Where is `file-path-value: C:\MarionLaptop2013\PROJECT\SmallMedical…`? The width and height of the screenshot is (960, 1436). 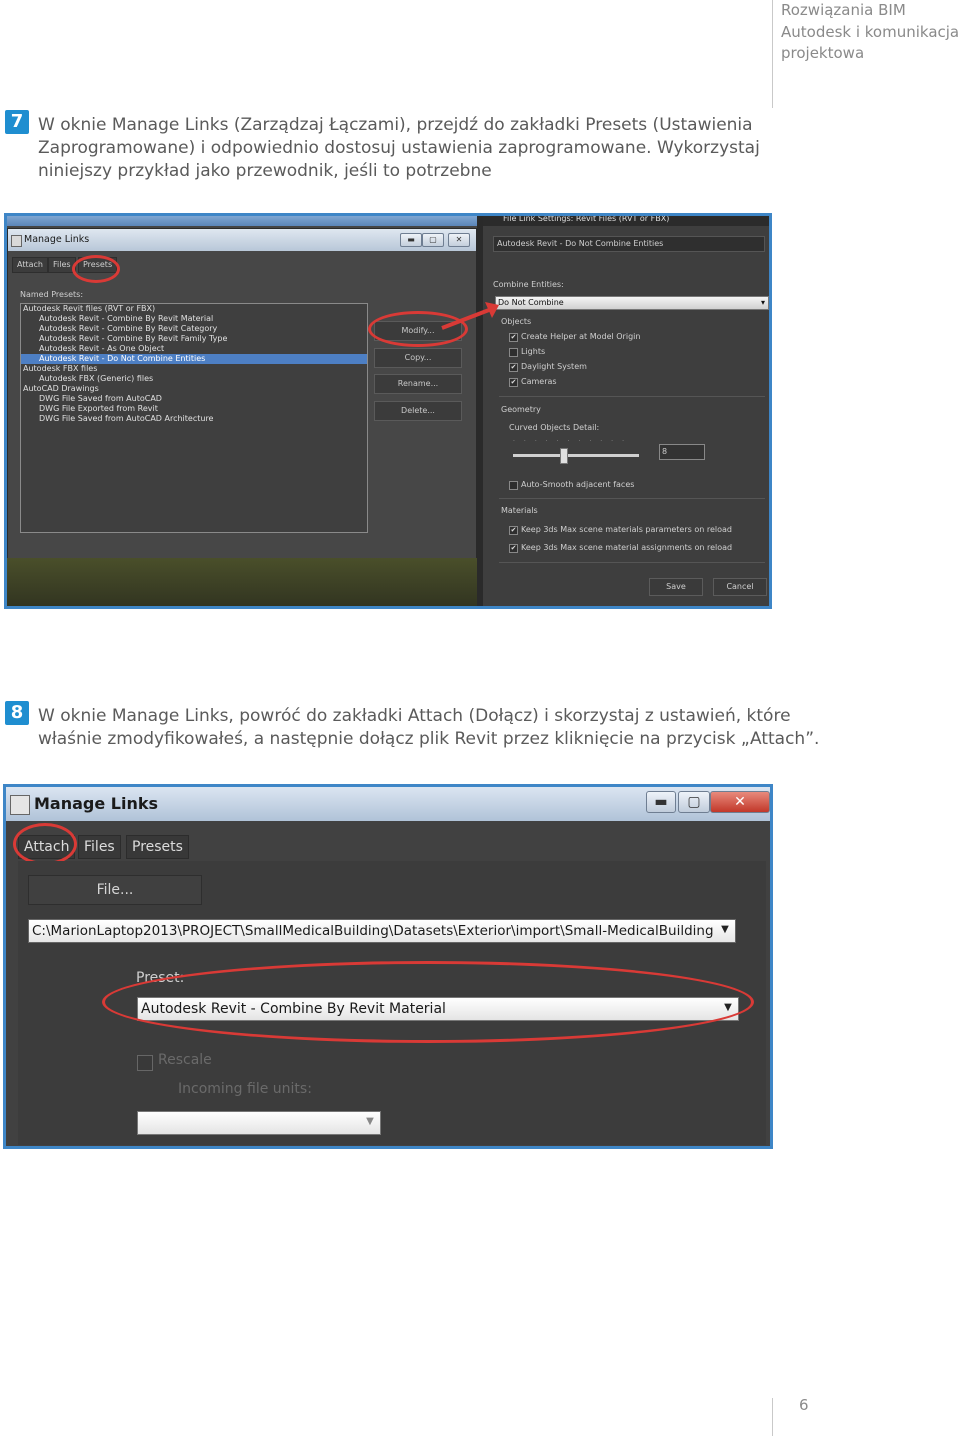
file-path-value: C:\MarionLaptop2013\PROJECT\SmallMedical… is located at coordinates (372, 931).